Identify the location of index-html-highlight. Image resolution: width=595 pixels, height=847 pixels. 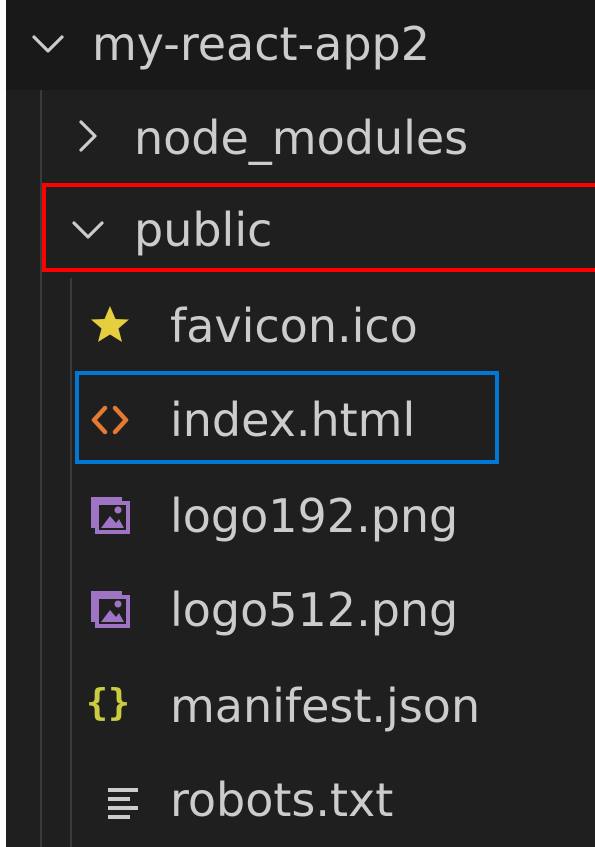
(287, 417).